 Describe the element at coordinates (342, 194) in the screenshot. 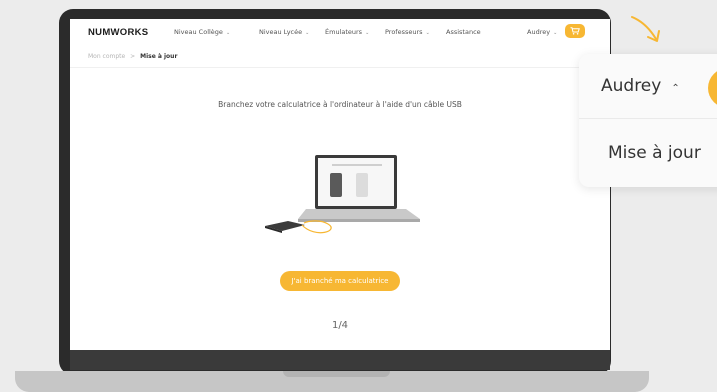

I see `connection-illustration` at that location.